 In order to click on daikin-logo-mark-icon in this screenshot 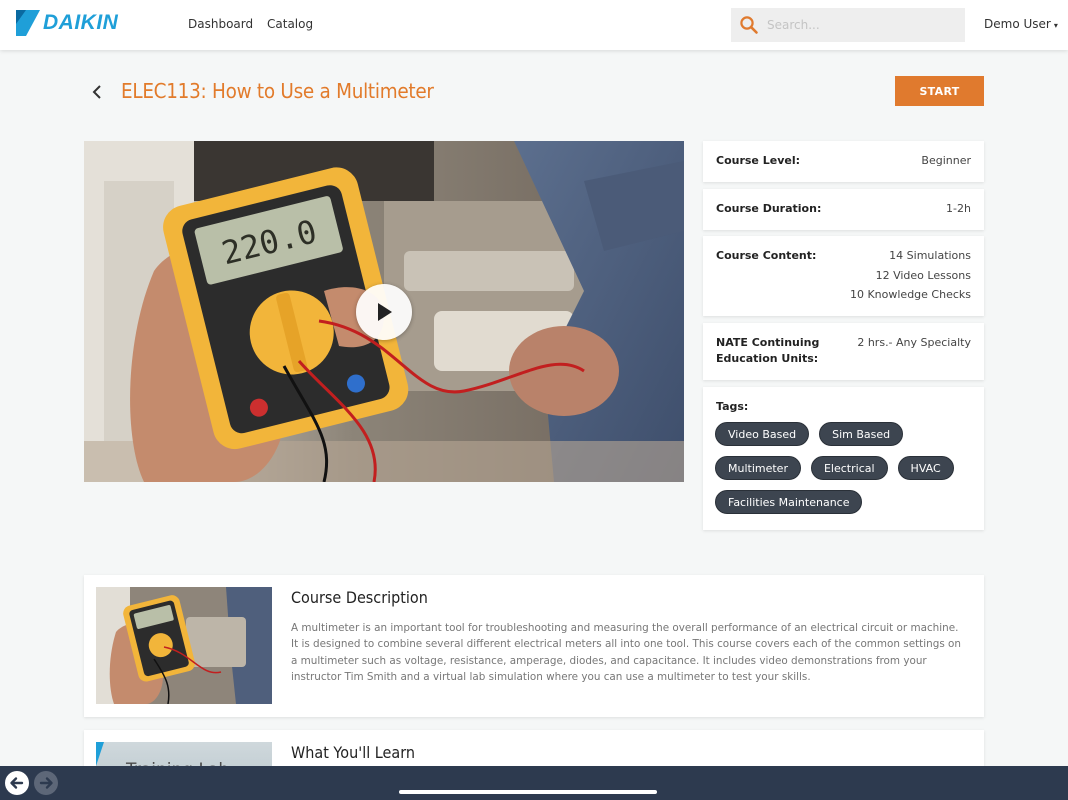, I will do `click(28, 23)`.